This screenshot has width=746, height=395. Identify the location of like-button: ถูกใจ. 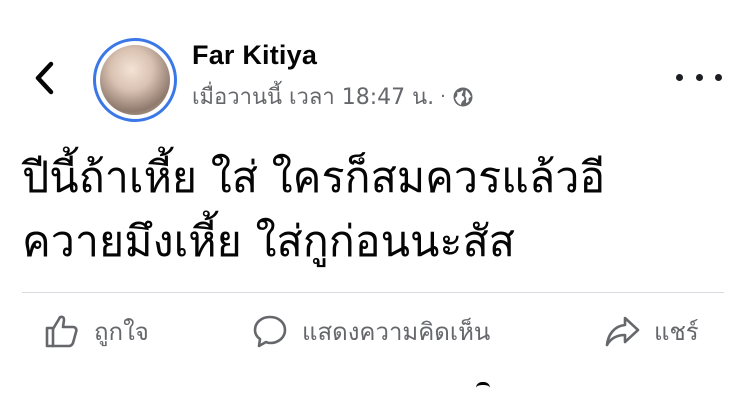
(96, 331).